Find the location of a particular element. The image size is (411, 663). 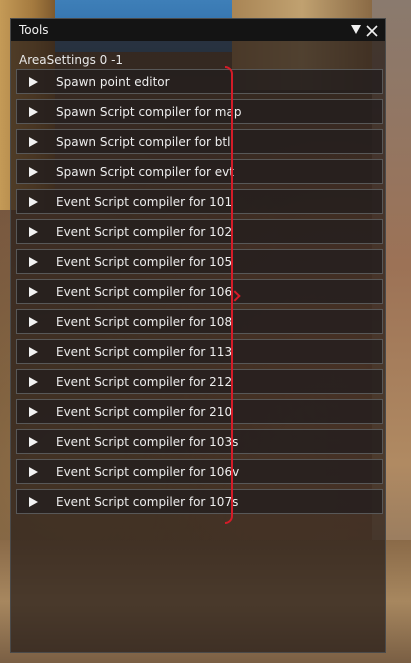

tool-list-item: Spawn Script compiler for btl is located at coordinates (199, 141).